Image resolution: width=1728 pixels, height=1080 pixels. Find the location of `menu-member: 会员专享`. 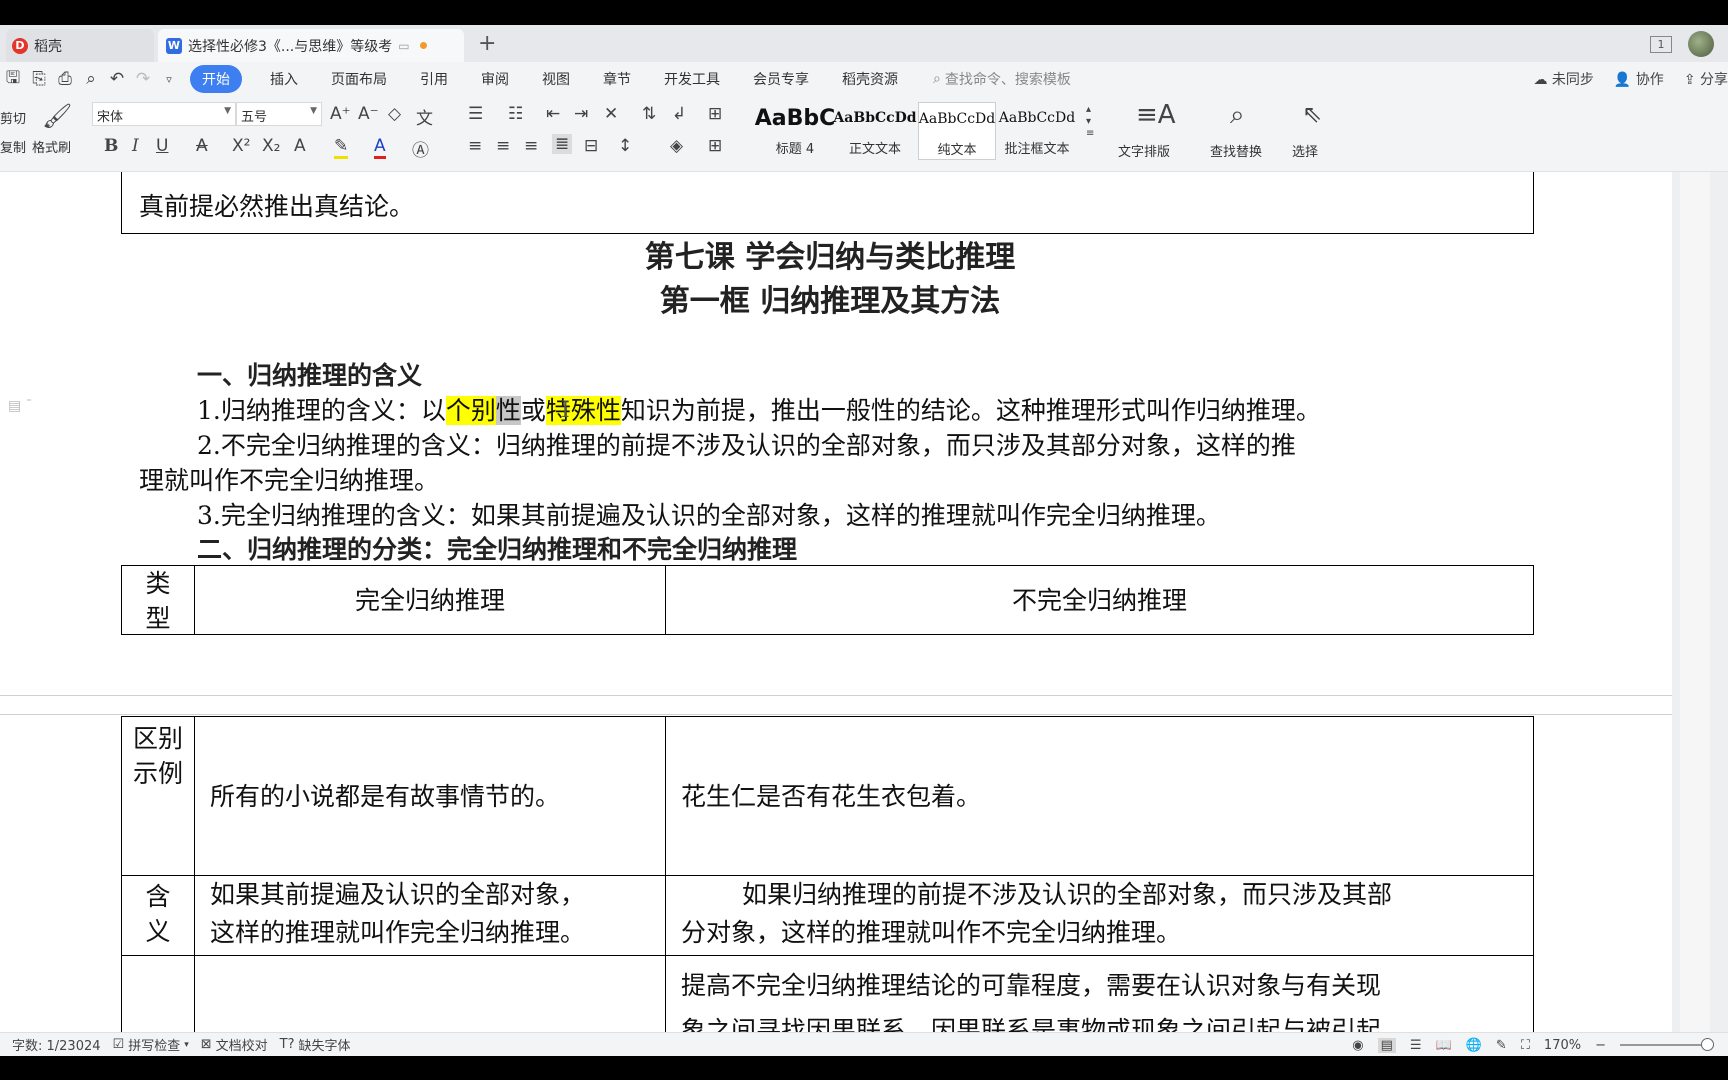

menu-member: 会员专享 is located at coordinates (781, 79).